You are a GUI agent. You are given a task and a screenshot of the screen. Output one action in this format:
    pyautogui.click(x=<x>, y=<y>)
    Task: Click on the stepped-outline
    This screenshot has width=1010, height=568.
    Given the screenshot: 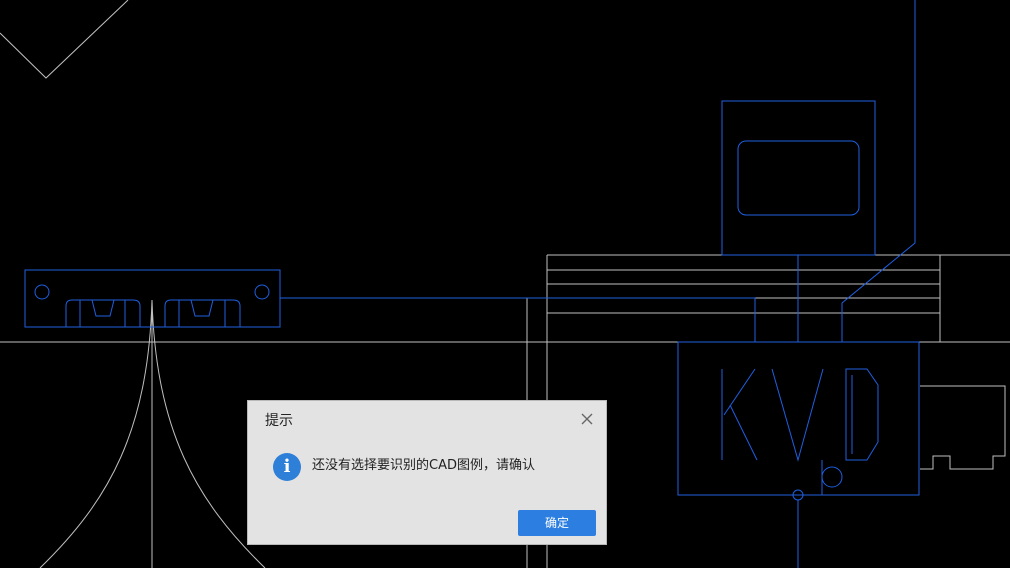 What is the action you would take?
    pyautogui.click(x=963, y=427)
    